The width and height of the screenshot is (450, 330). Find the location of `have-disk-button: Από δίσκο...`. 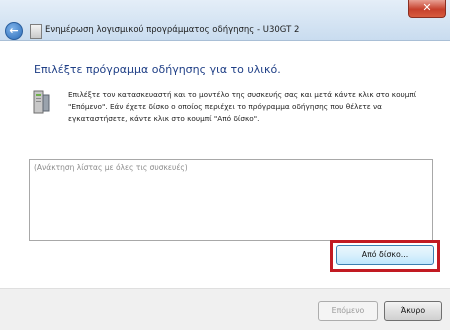

have-disk-button: Από δίσκο... is located at coordinates (385, 255).